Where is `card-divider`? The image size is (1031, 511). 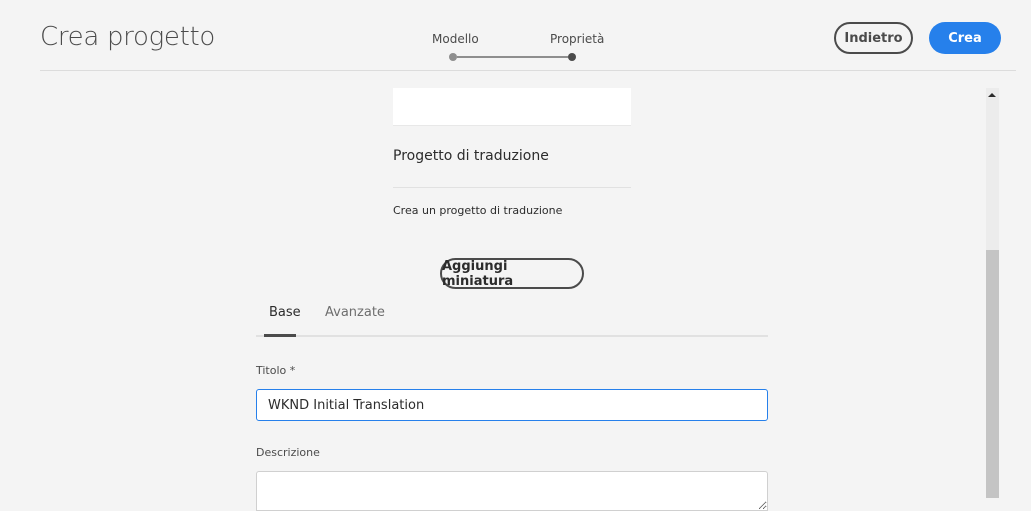 card-divider is located at coordinates (512, 187).